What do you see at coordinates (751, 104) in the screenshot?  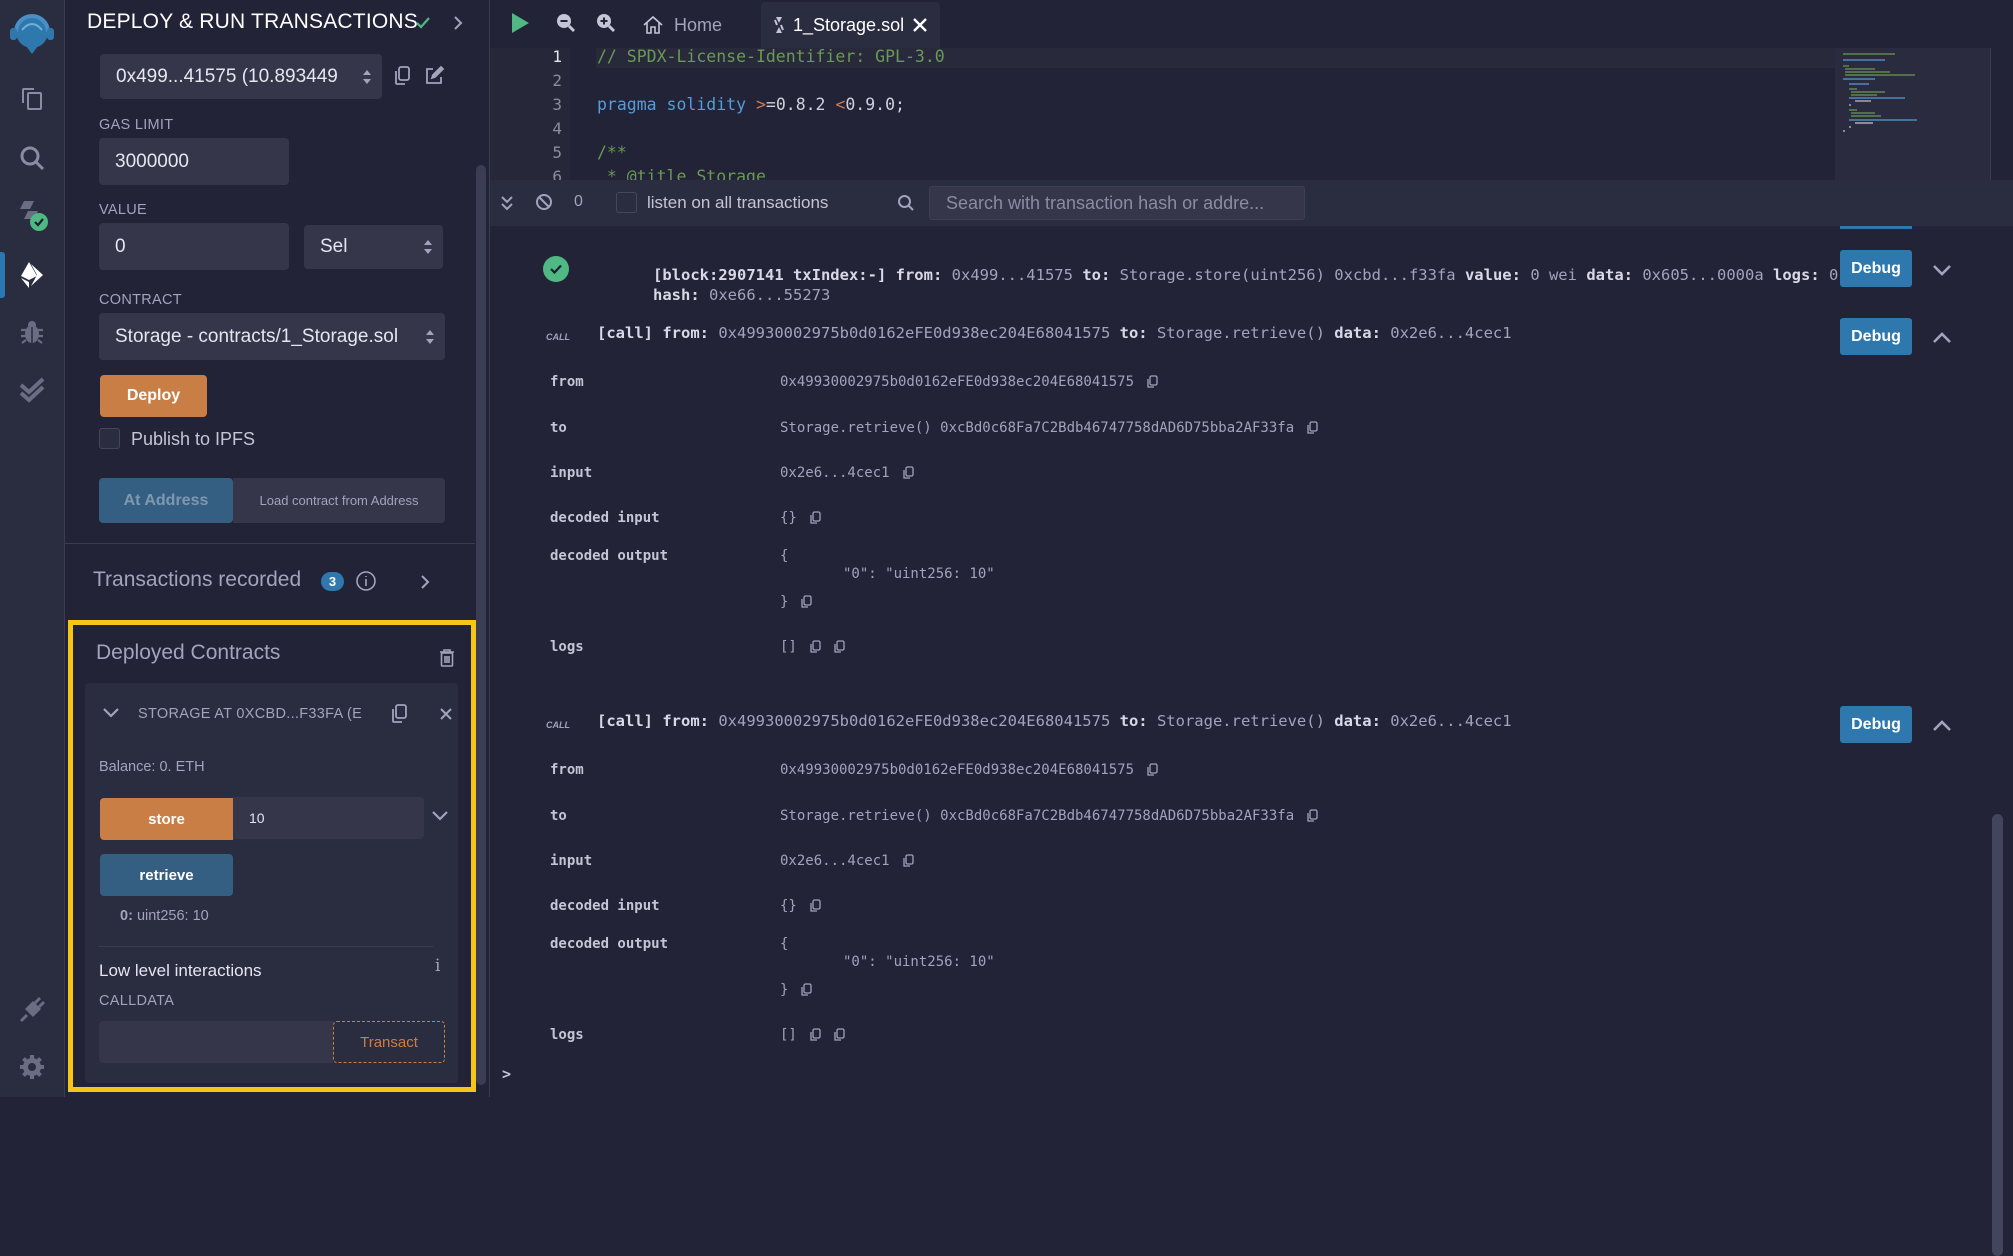 I see `code-line: pragma solidity >=0.8.2 <0.9.0;` at bounding box center [751, 104].